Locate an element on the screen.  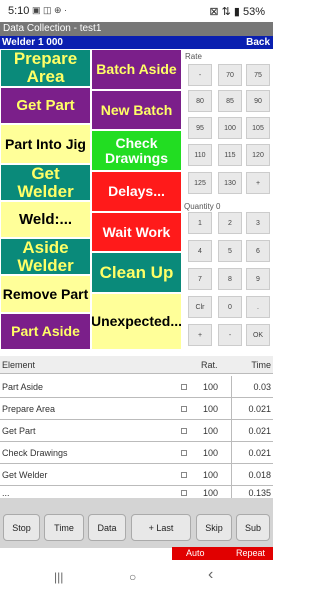
quantity-key: 6 is located at coordinates (258, 251).